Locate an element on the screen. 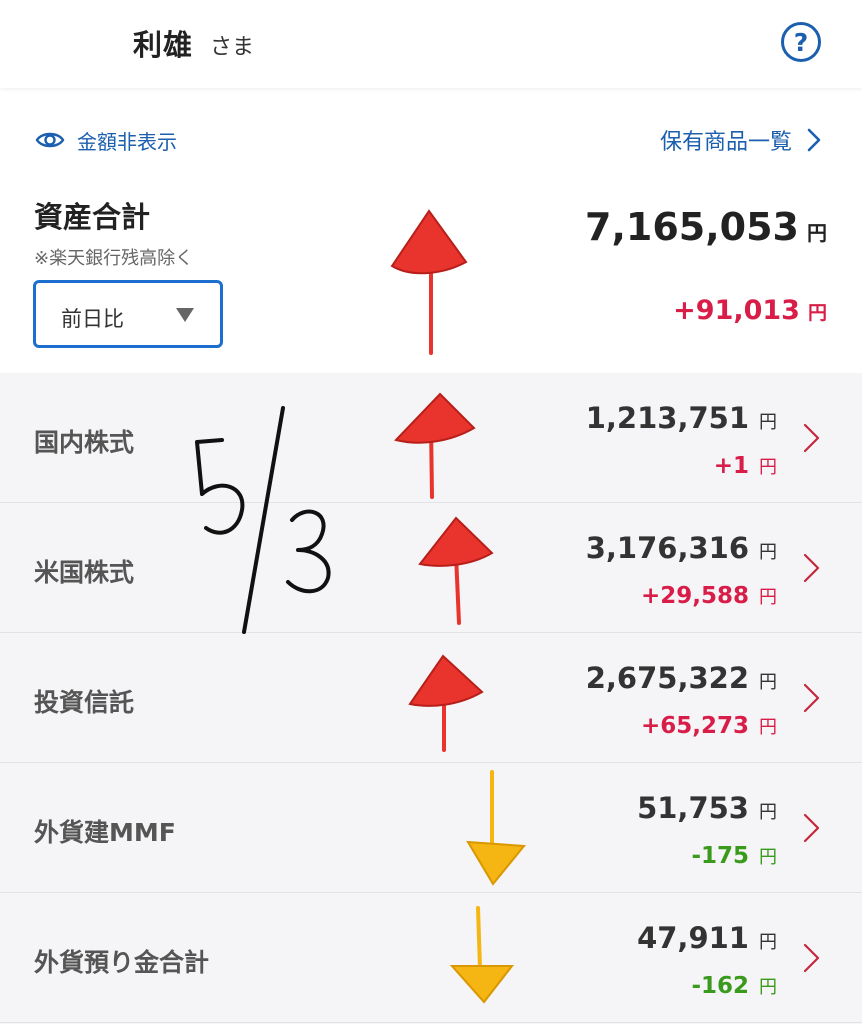  total-assets-title: 資産合計 is located at coordinates (92, 217).